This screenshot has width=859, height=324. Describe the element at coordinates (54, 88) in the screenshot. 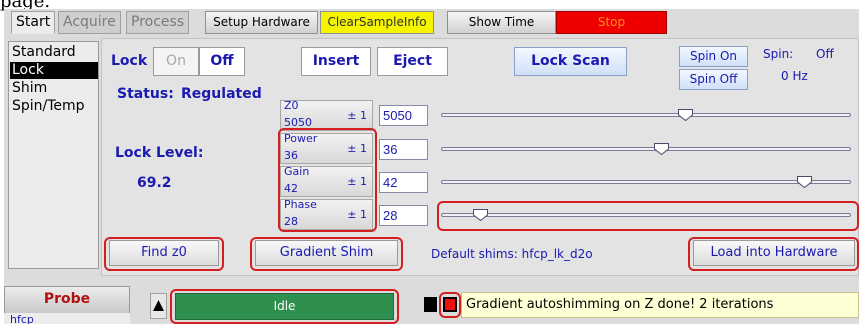

I see `sidebar-item-shim: Shim` at that location.